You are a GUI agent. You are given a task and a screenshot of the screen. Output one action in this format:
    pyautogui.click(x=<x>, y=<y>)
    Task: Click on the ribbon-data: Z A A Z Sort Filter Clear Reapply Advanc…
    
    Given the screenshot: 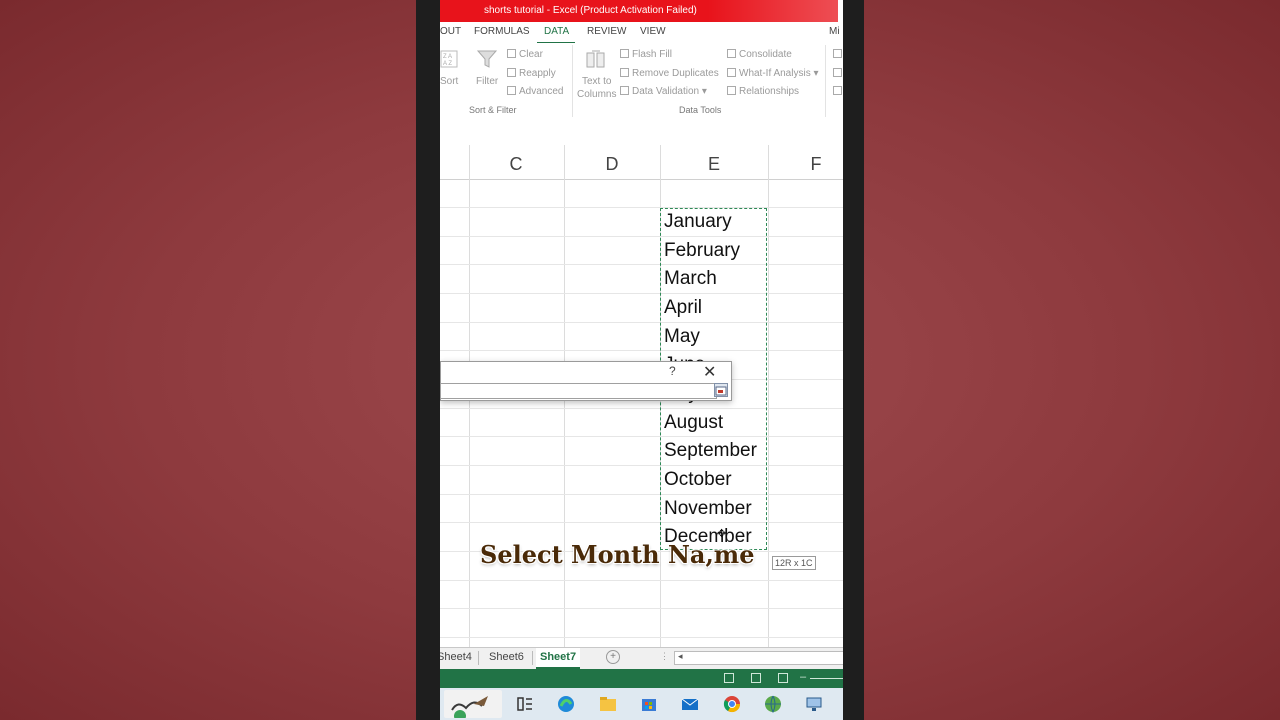 What is the action you would take?
    pyautogui.click(x=641, y=82)
    